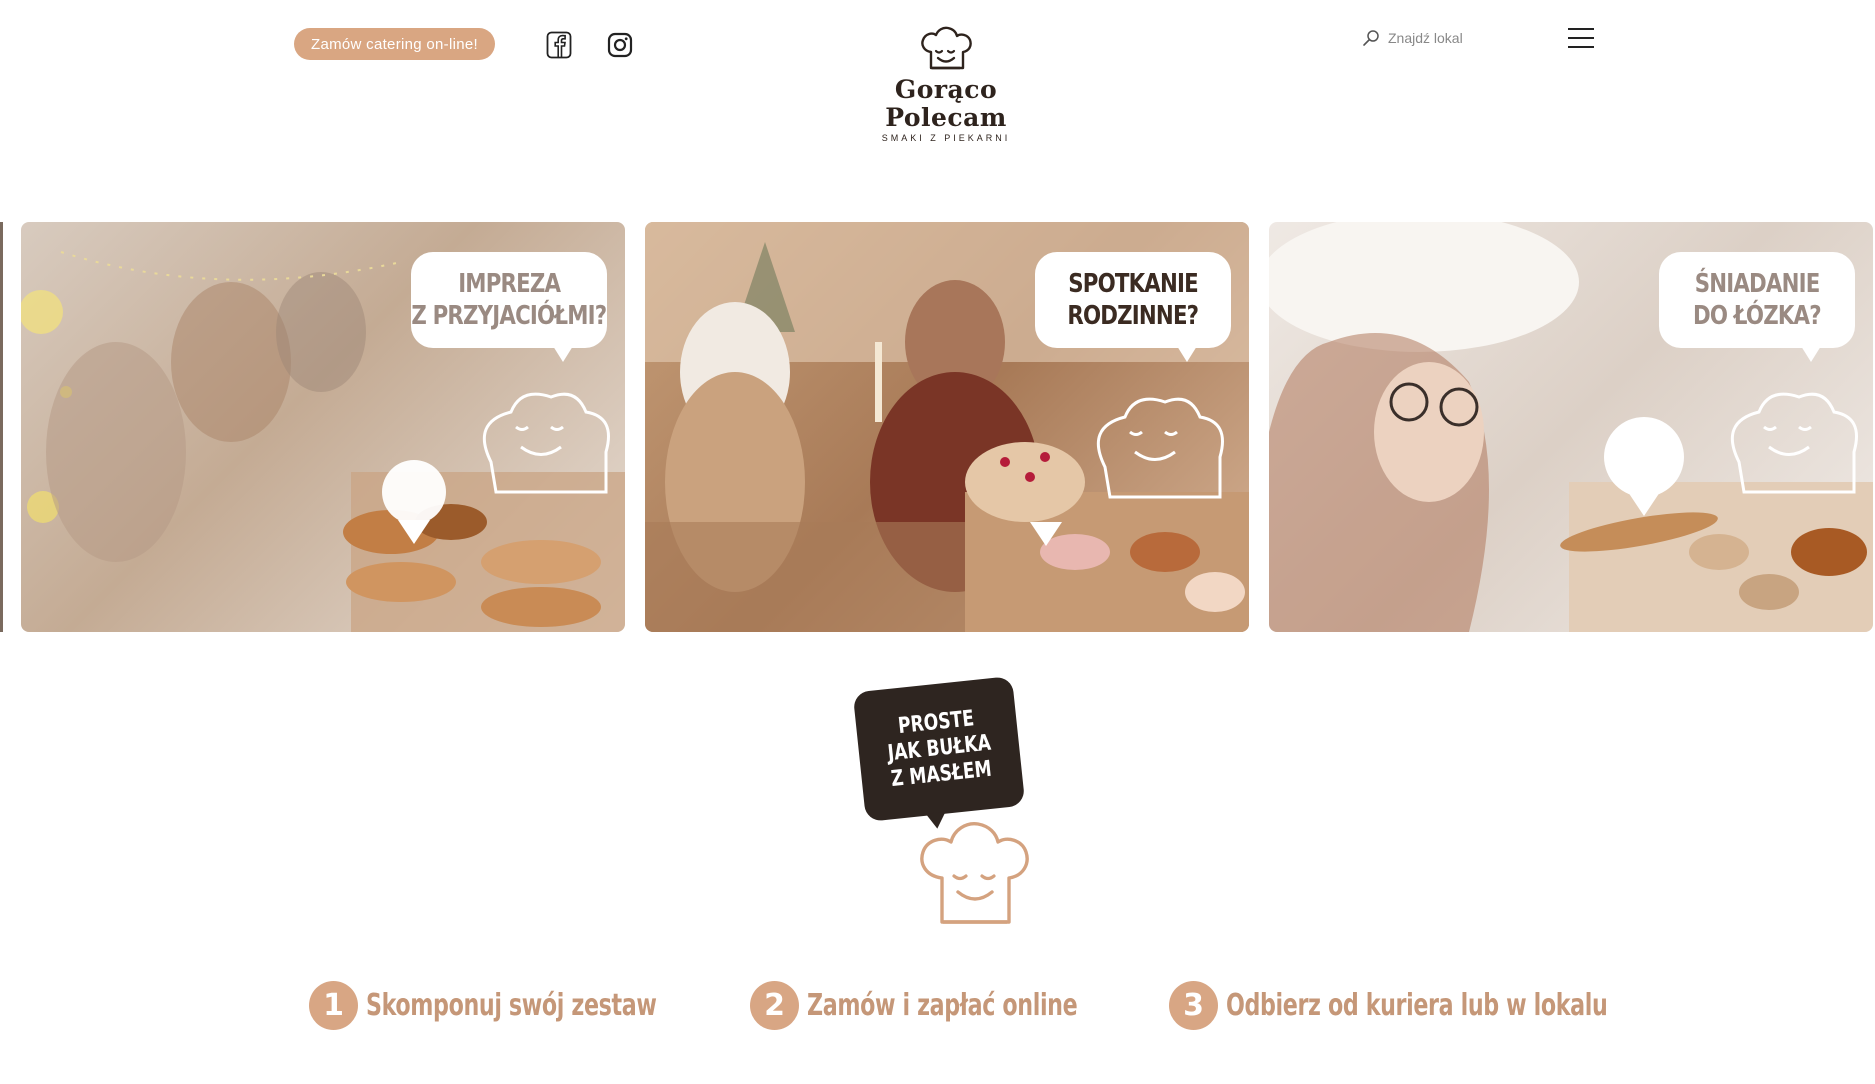 This screenshot has height=1084, width=1875. I want to click on step-3: 3 Odbierz od kuriera lub w lokalu, so click(1455, 1005).